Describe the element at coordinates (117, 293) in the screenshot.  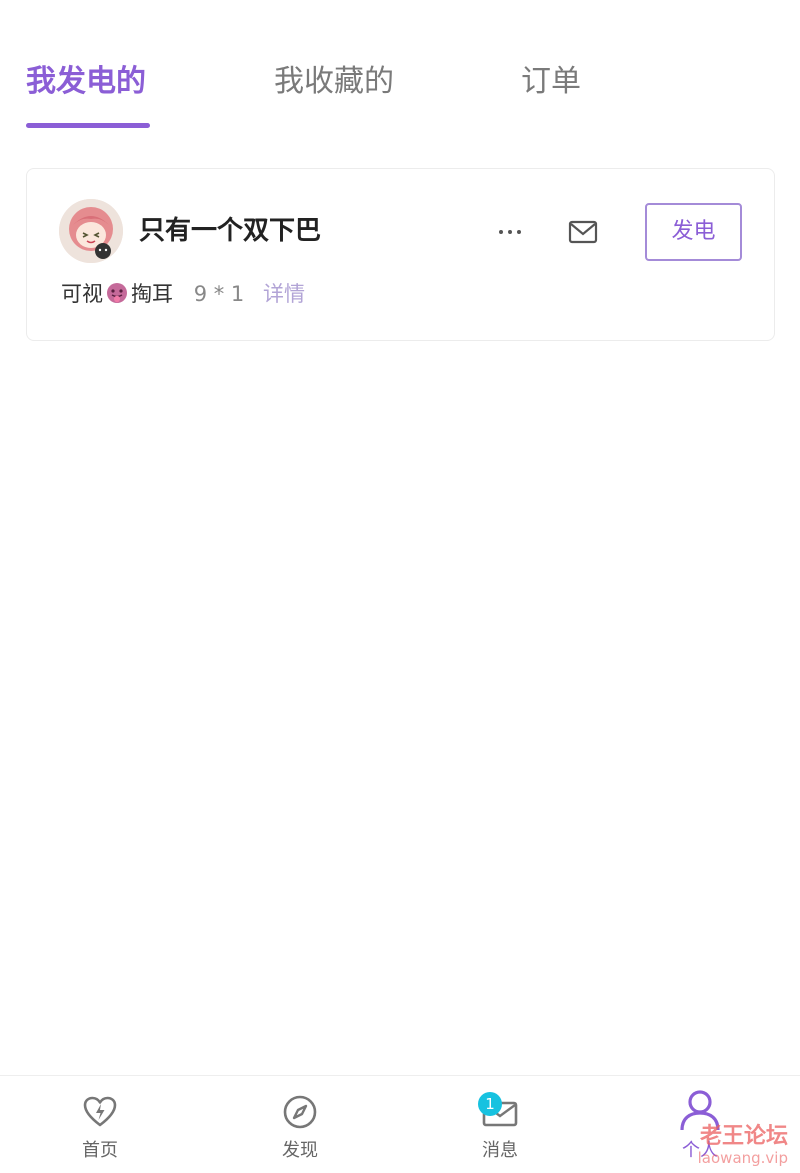
I see `tongue-emoji-icon` at that location.